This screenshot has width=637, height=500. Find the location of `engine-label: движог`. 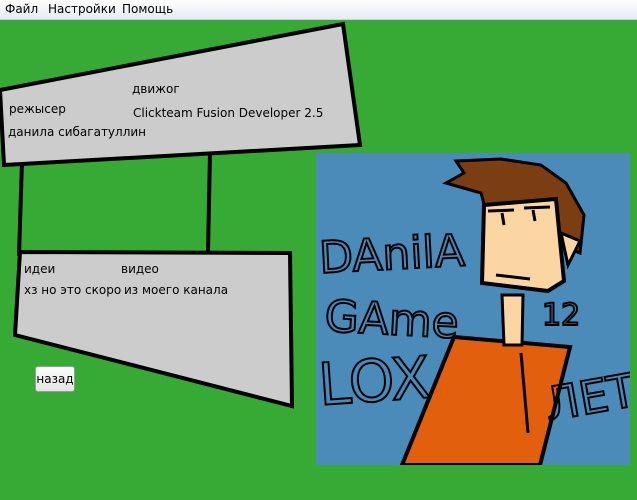

engine-label: движог is located at coordinates (156, 89).